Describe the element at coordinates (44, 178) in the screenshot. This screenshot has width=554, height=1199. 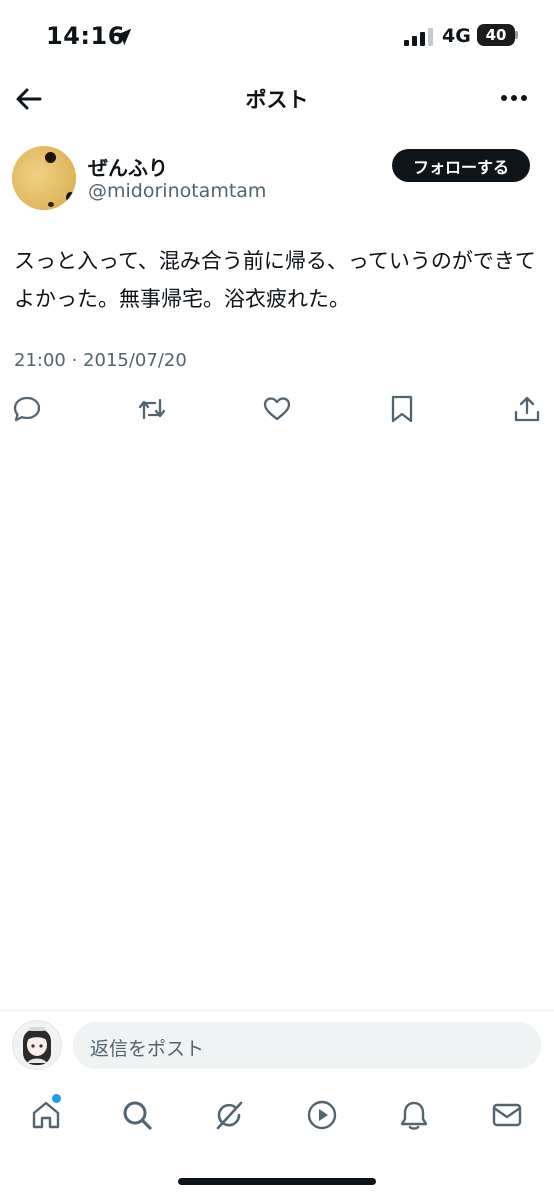
I see `author-avatar` at that location.